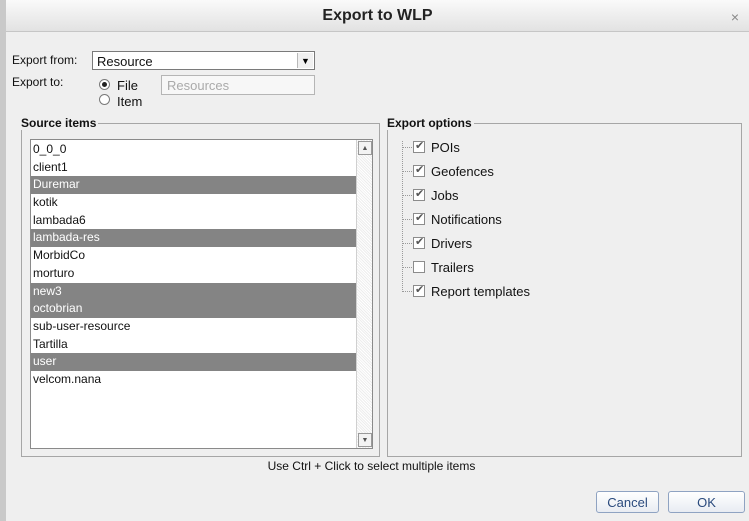 The image size is (749, 521). Describe the element at coordinates (45, 60) in the screenshot. I see `export-from-label: Export from:` at that location.